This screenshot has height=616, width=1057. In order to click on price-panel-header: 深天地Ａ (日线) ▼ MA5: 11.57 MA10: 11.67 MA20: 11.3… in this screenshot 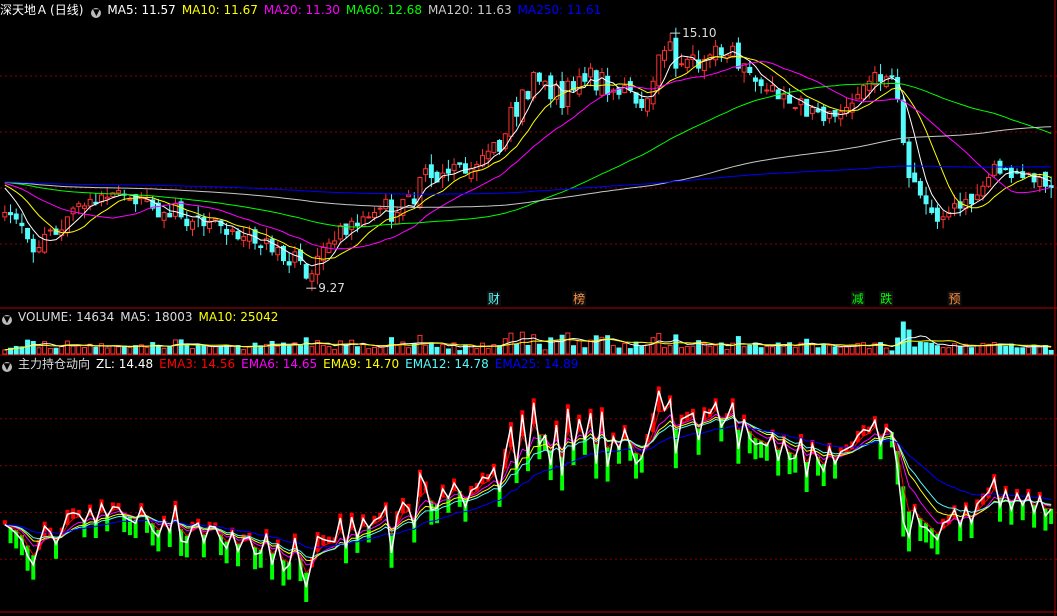, I will do `click(306, 10)`.